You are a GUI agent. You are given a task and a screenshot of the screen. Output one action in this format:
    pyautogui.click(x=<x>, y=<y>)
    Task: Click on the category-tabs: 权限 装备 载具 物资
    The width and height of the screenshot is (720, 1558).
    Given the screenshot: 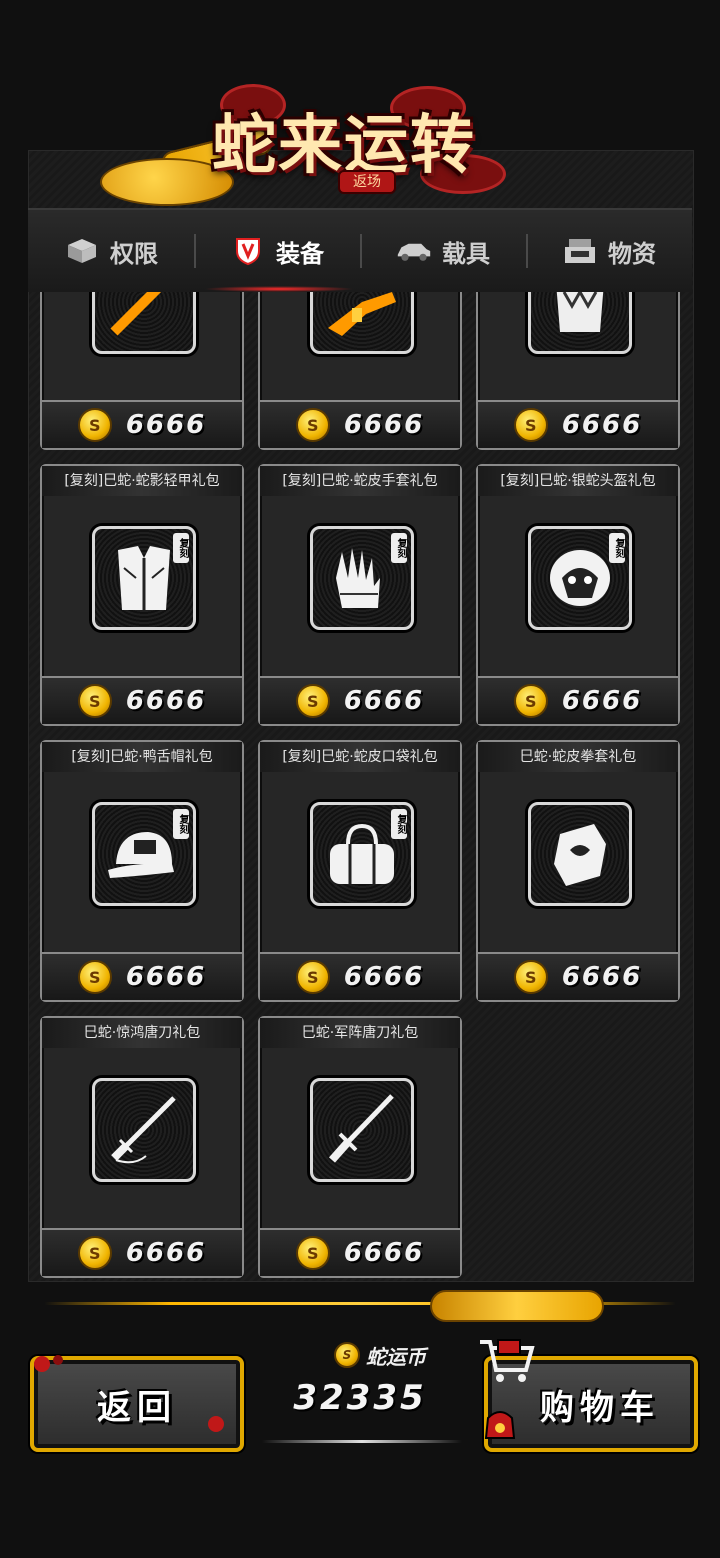 What is the action you would take?
    pyautogui.click(x=360, y=250)
    